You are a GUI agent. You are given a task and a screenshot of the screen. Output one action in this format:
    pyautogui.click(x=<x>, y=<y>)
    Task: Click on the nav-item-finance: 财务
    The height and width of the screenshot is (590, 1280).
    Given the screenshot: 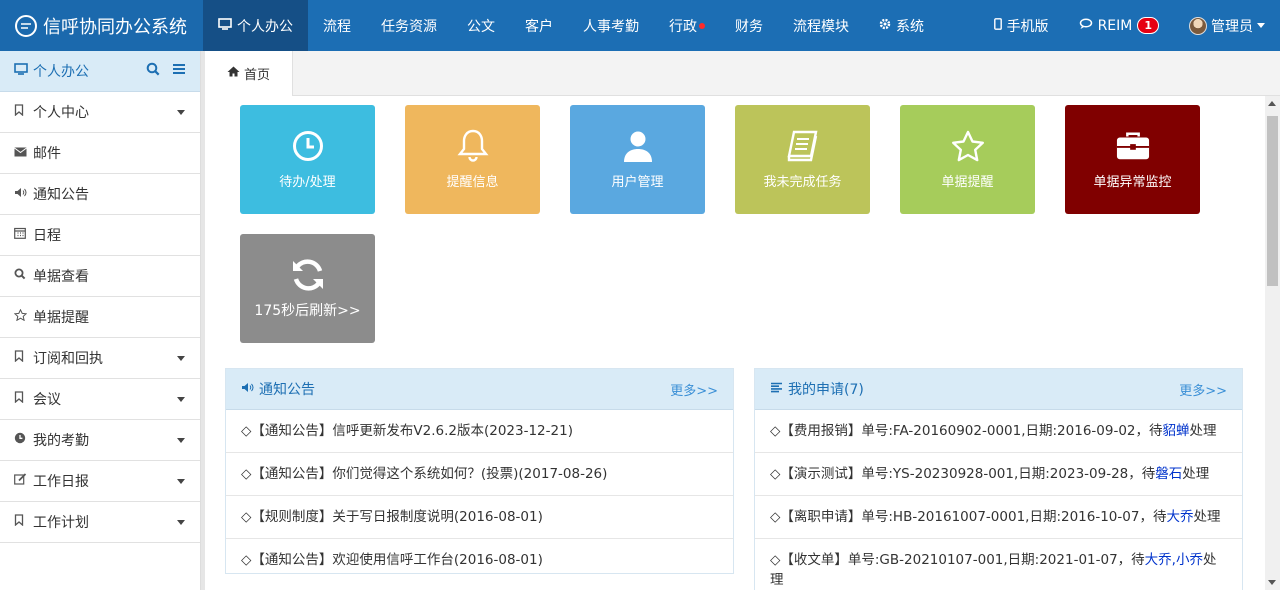 What is the action you would take?
    pyautogui.click(x=749, y=25)
    